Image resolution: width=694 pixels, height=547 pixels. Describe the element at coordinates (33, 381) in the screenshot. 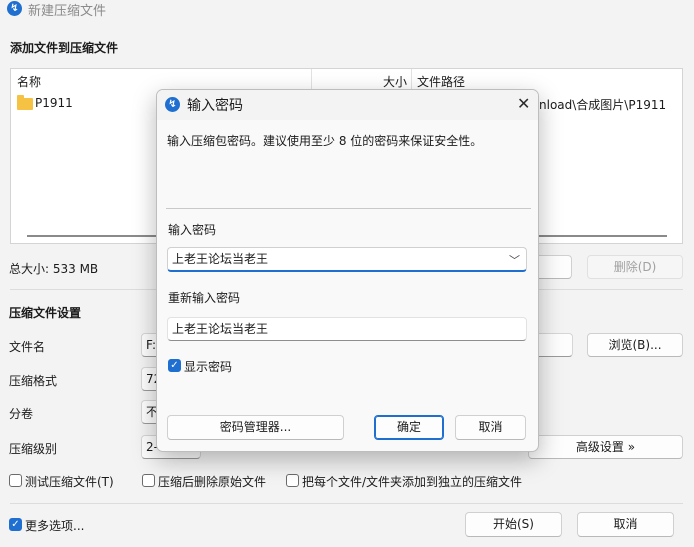

I see `format-label: 压缩格式` at that location.